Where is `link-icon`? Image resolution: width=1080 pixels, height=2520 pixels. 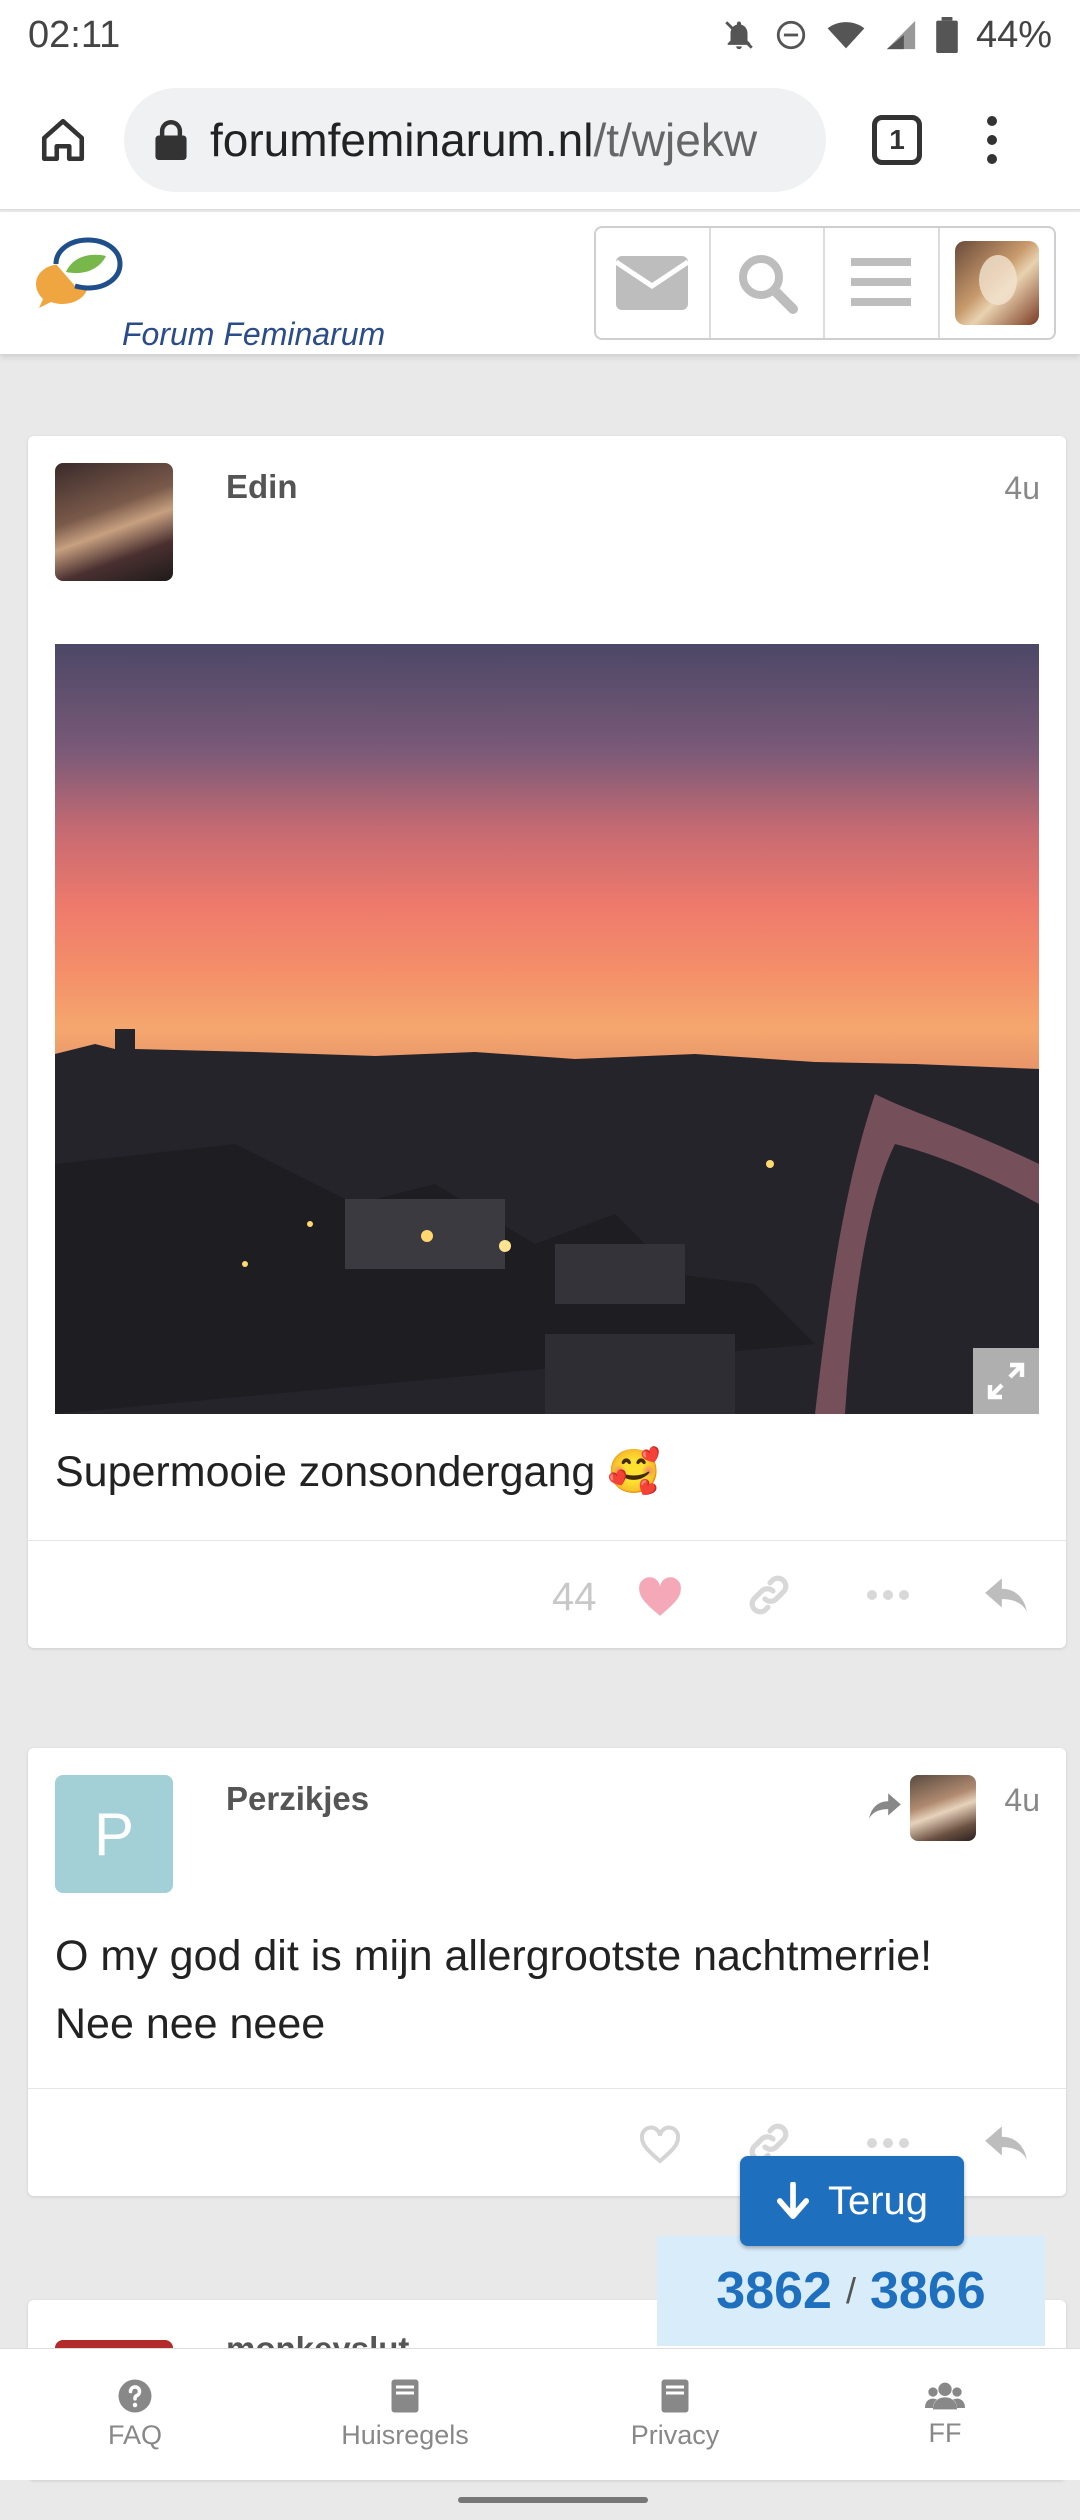 link-icon is located at coordinates (769, 1595).